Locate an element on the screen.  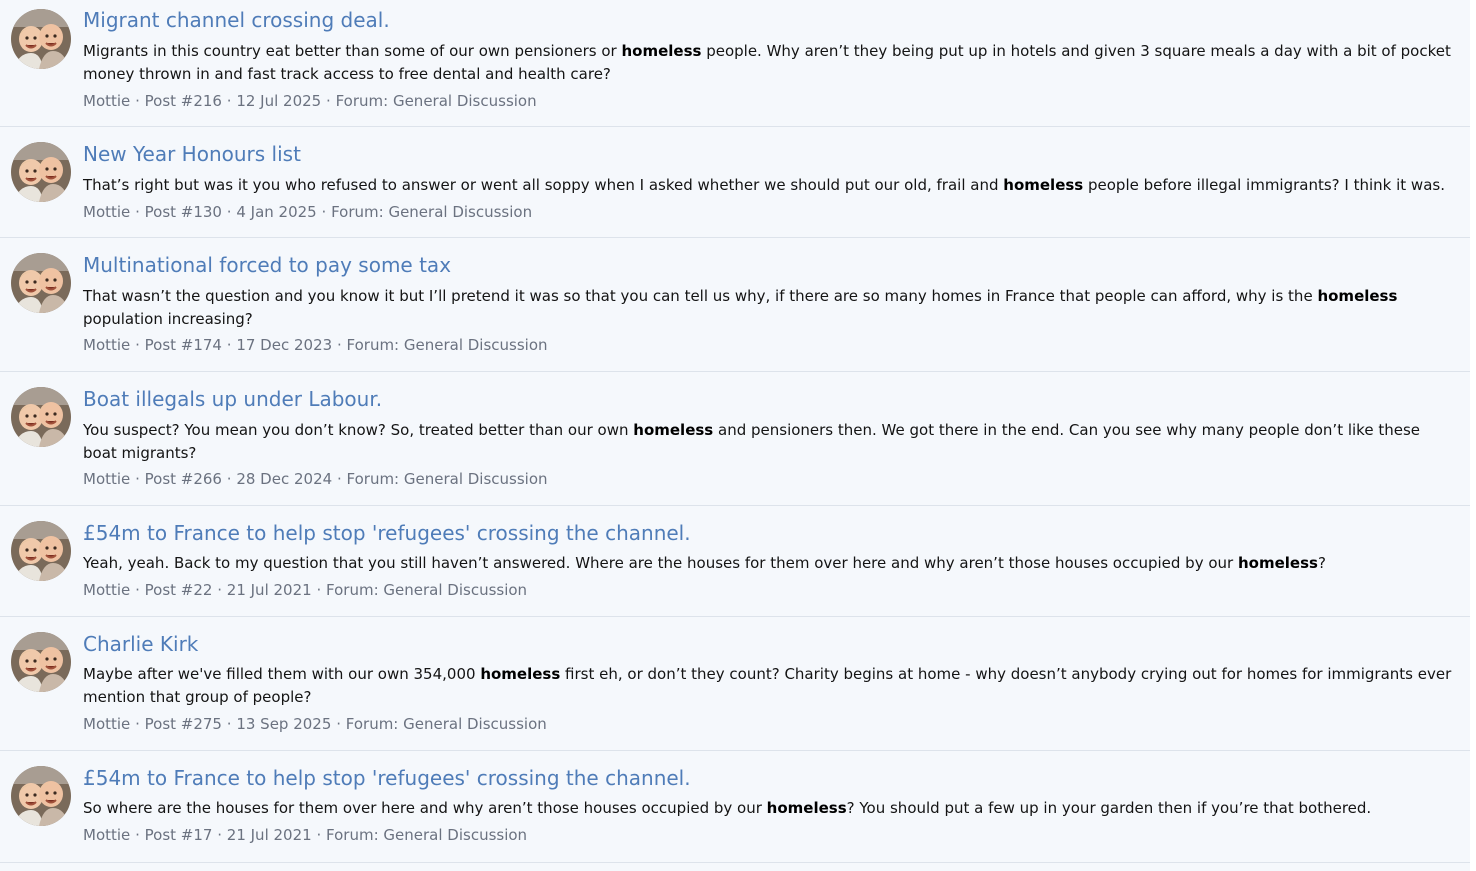
post-date: 4 Jan 2025 is located at coordinates (276, 212).